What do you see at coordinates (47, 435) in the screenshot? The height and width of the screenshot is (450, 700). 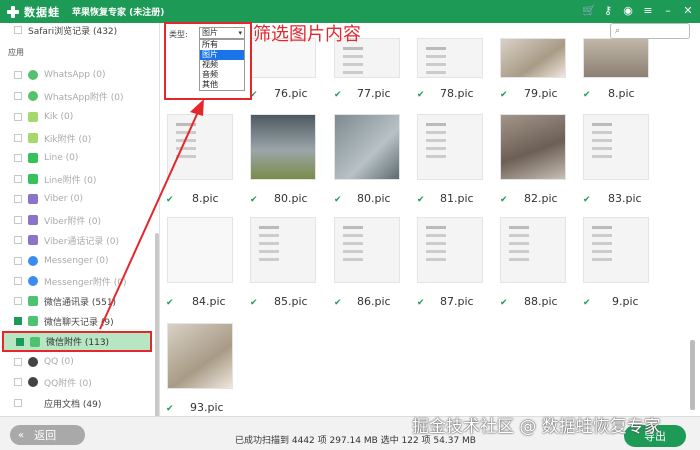 I see `back-button: « 返回` at bounding box center [47, 435].